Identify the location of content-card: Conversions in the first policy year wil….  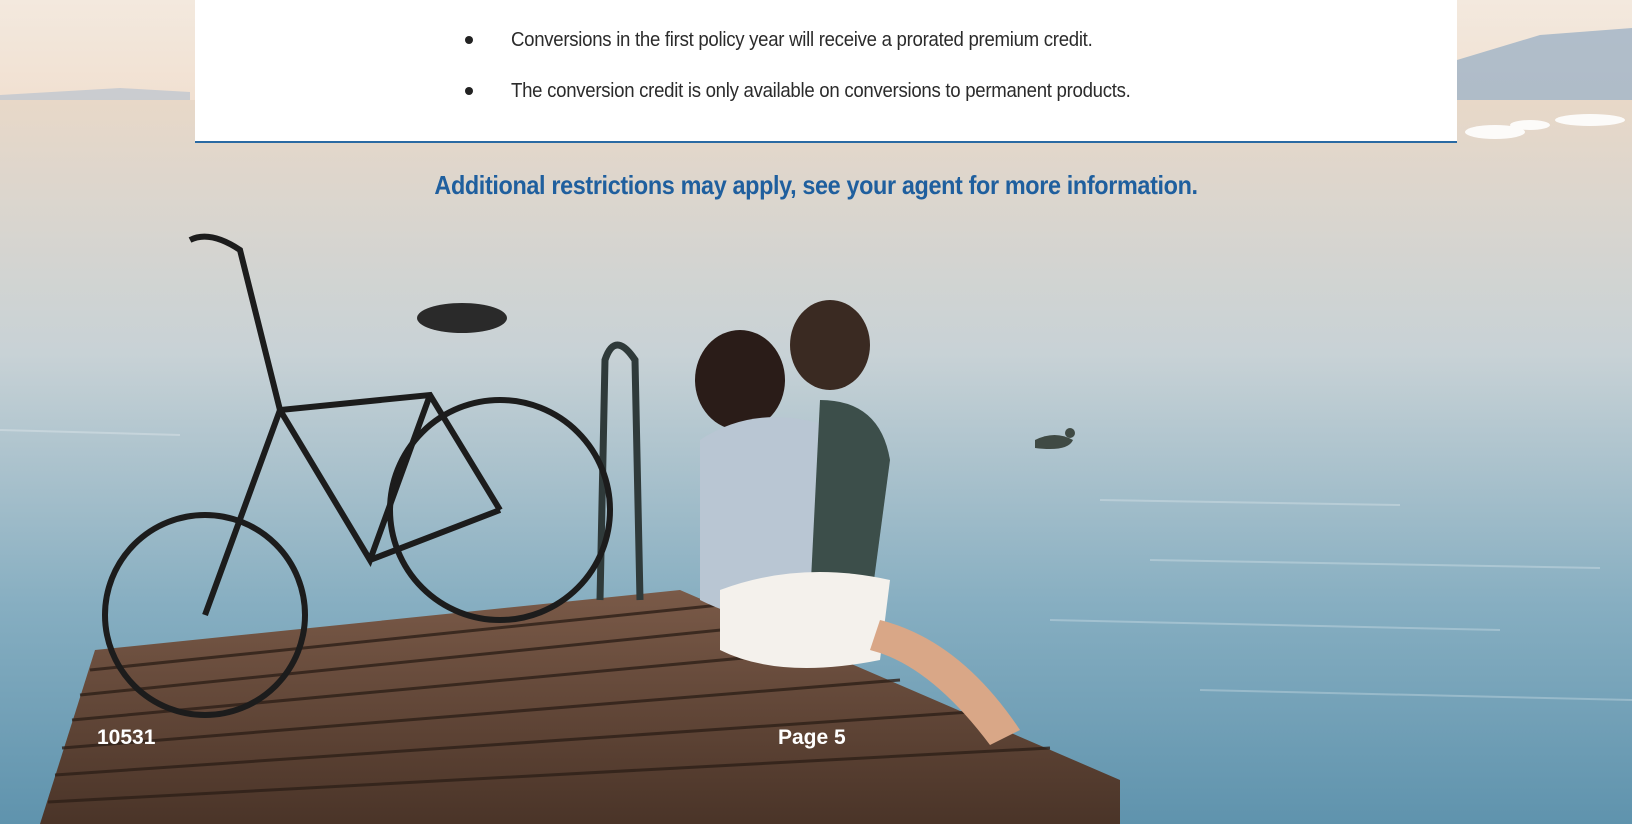
(826, 71).